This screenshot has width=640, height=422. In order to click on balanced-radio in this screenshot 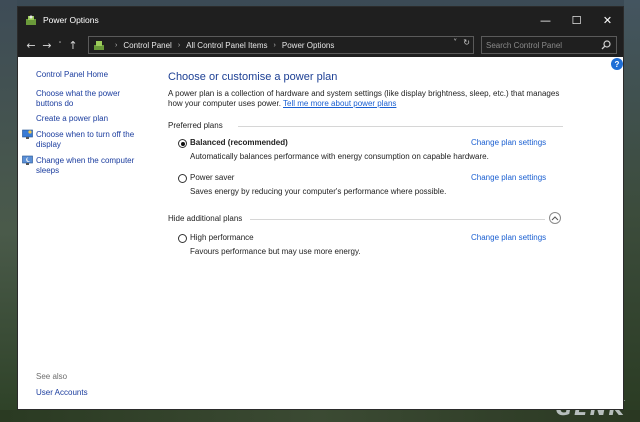, I will do `click(182, 143)`.